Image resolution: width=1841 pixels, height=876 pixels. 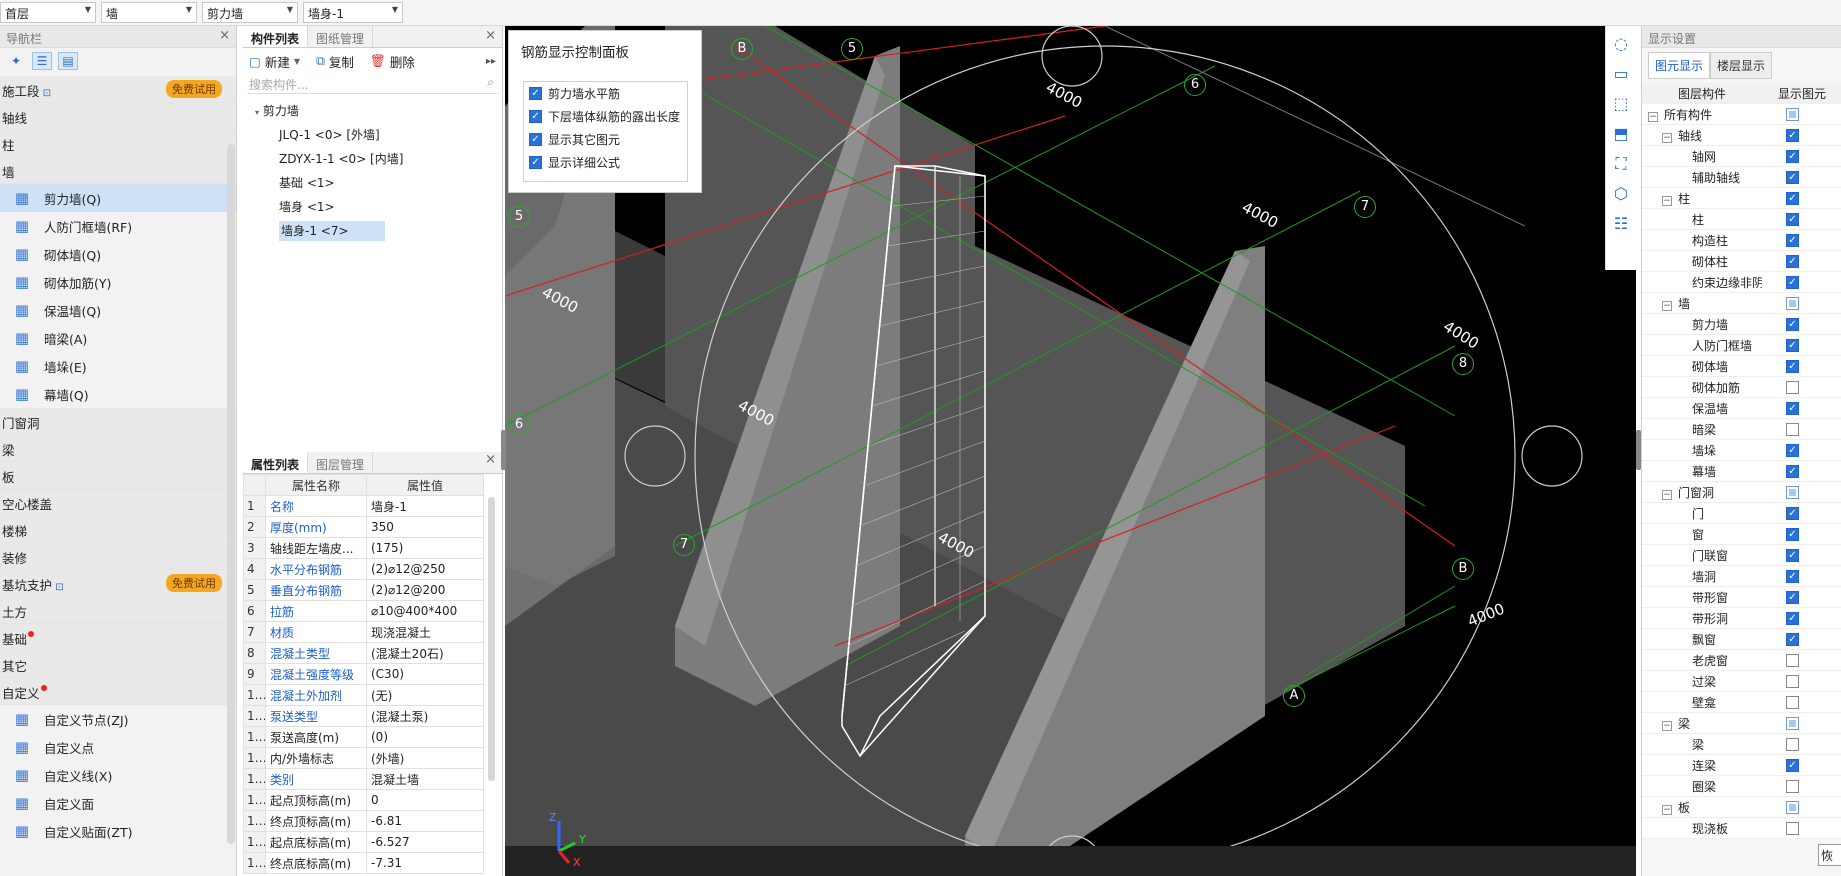 What do you see at coordinates (491, 639) in the screenshot?
I see `property-scrollbar` at bounding box center [491, 639].